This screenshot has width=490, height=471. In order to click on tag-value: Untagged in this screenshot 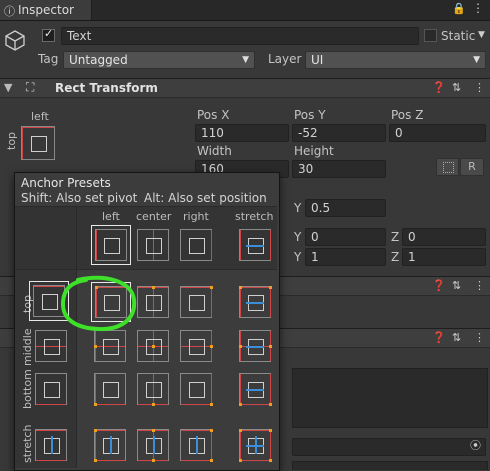, I will do `click(98, 60)`.